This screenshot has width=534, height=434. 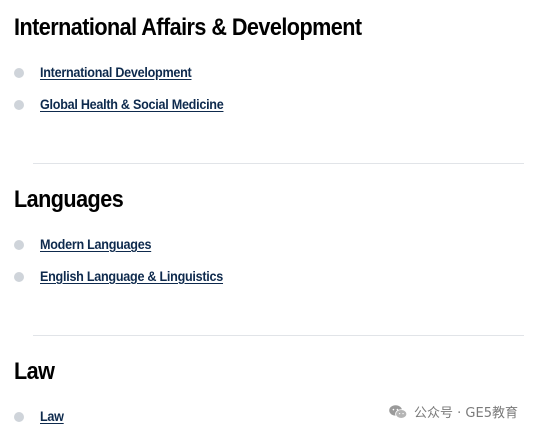 I want to click on watermark: 公众号 · GE5教育, so click(x=453, y=411).